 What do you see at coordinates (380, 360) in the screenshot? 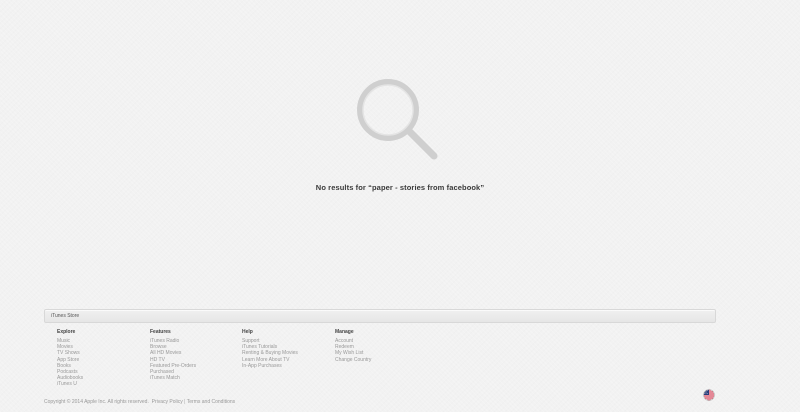
I see `footer-link-change-country: Change Country` at bounding box center [380, 360].